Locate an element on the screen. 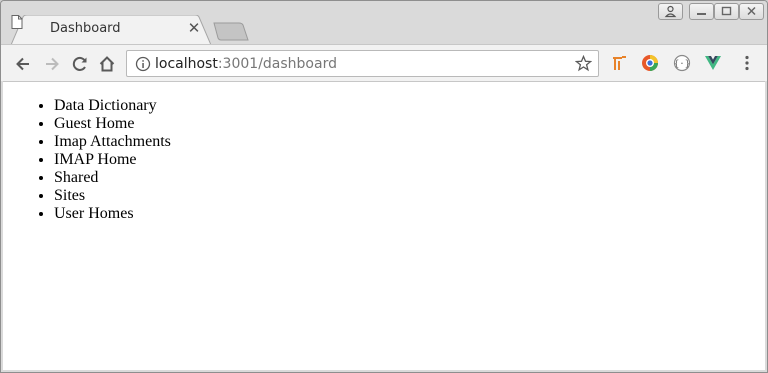  url-host: localhost is located at coordinates (186, 64).